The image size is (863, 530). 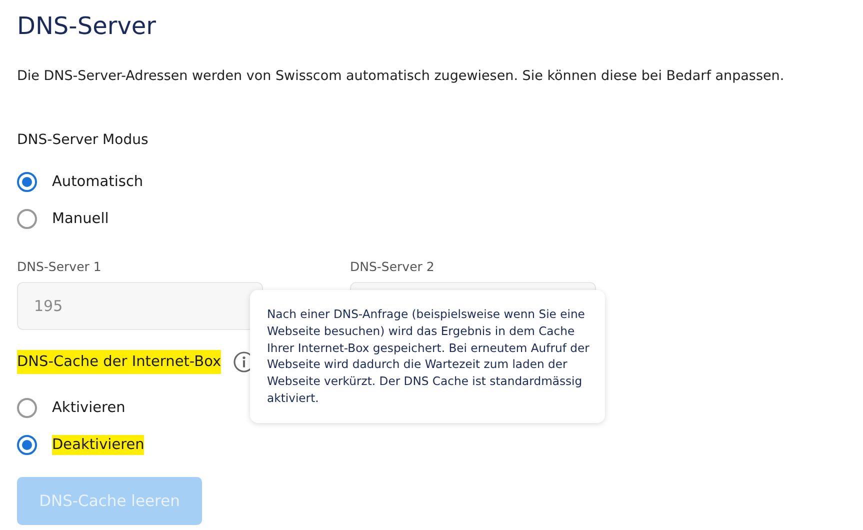 What do you see at coordinates (87, 26) in the screenshot?
I see `page-title: DNS-Server` at bounding box center [87, 26].